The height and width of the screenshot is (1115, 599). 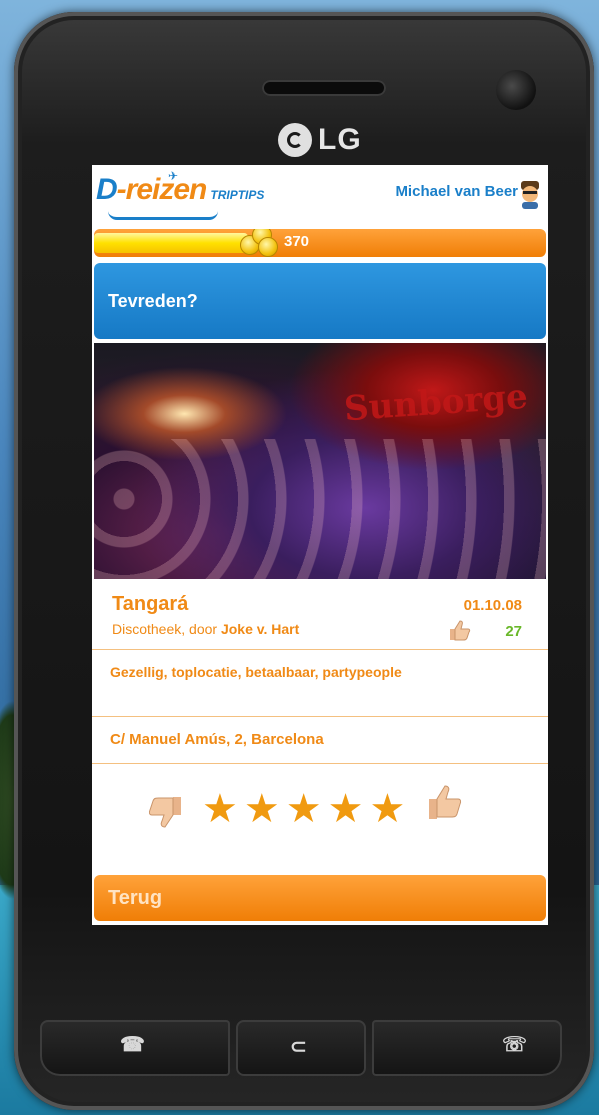 I want to click on points-progress-bar: 370, so click(x=320, y=243).